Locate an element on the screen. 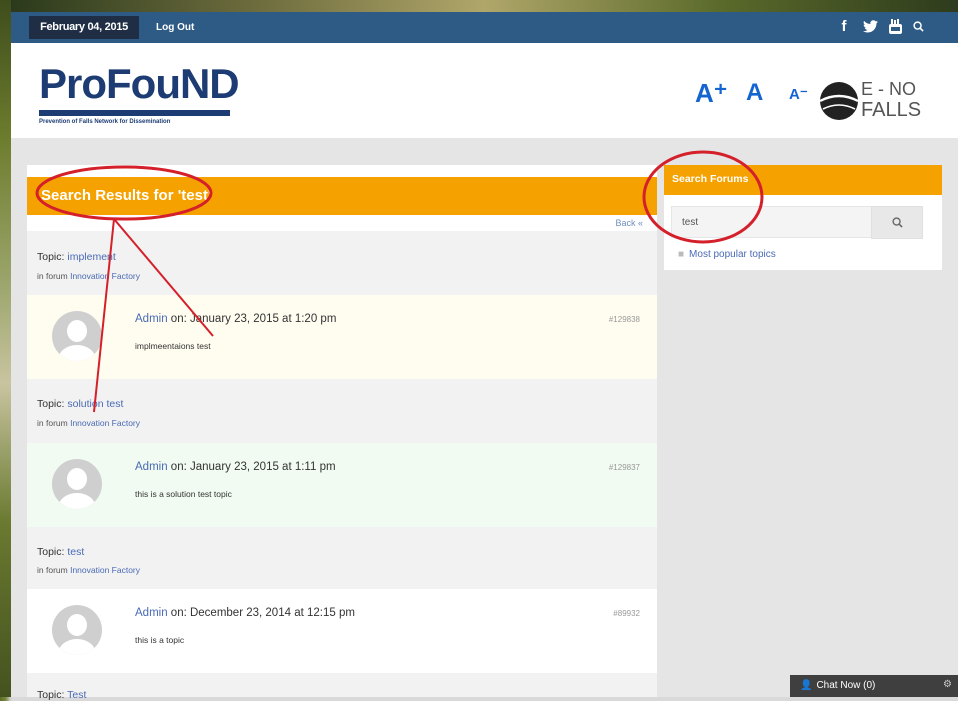 The height and width of the screenshot is (701, 958). post-permalink: #129838 is located at coordinates (624, 319).